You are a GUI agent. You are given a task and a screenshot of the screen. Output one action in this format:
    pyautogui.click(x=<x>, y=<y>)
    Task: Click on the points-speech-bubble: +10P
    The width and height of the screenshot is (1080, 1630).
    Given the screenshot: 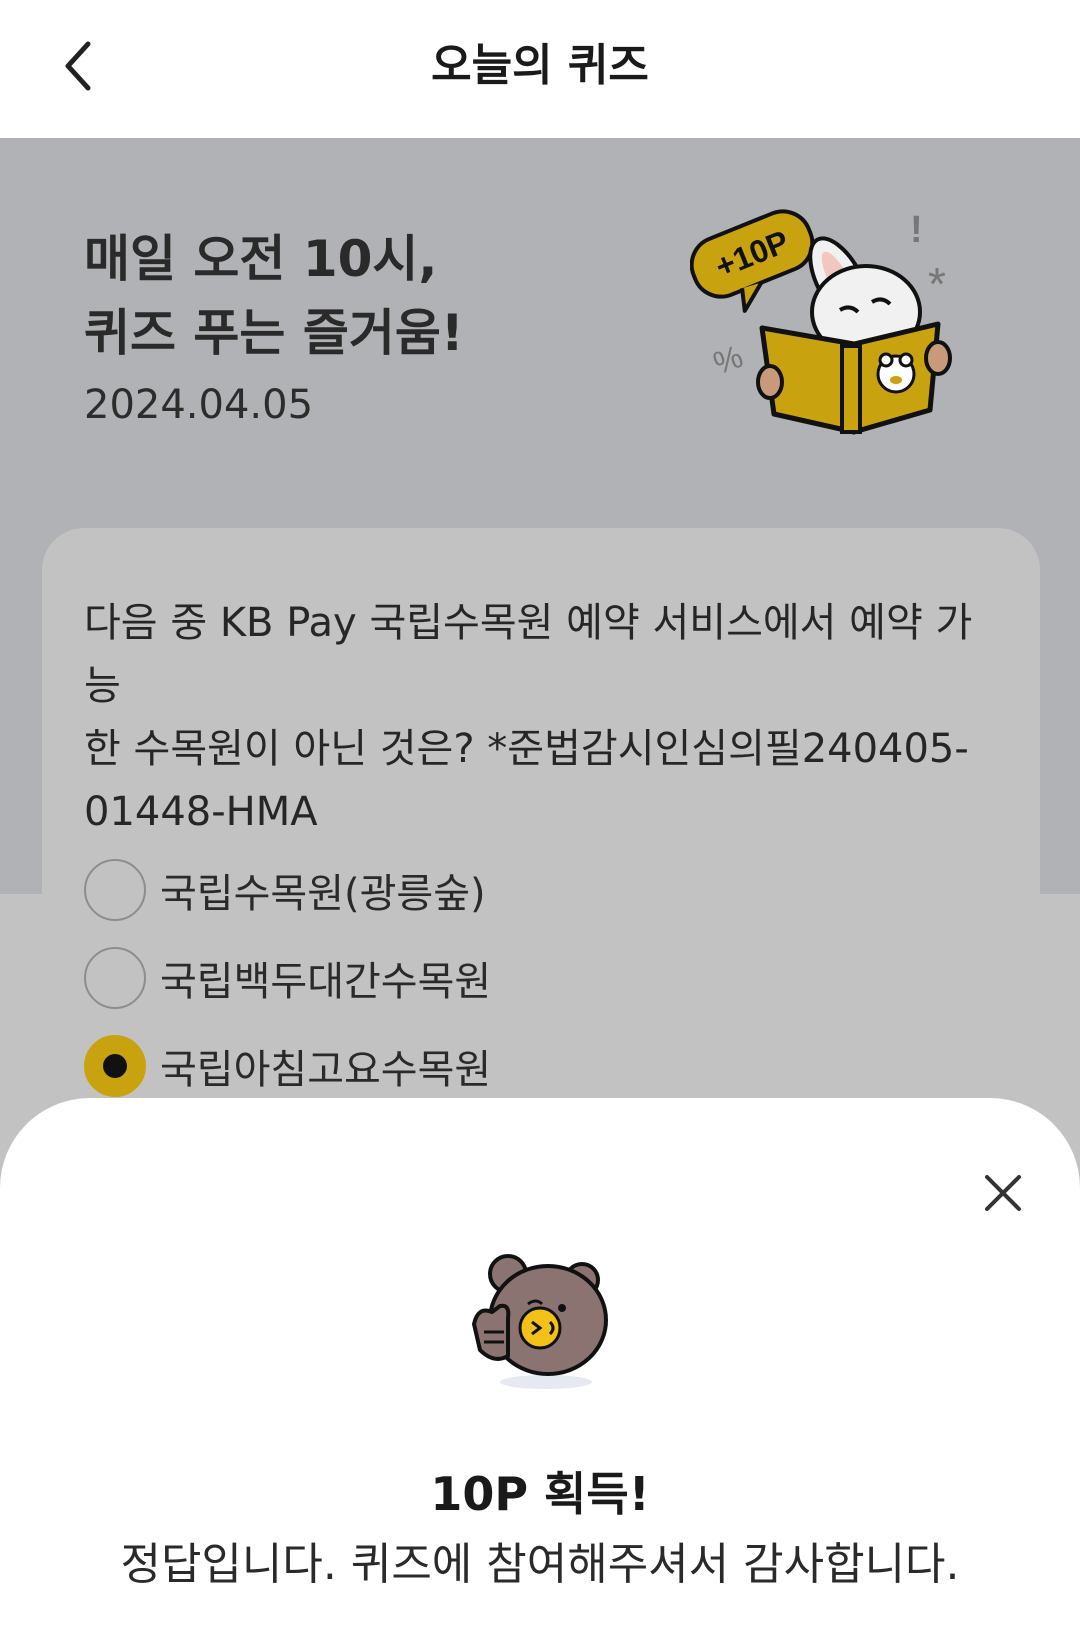 What is the action you would take?
    pyautogui.click(x=752, y=261)
    